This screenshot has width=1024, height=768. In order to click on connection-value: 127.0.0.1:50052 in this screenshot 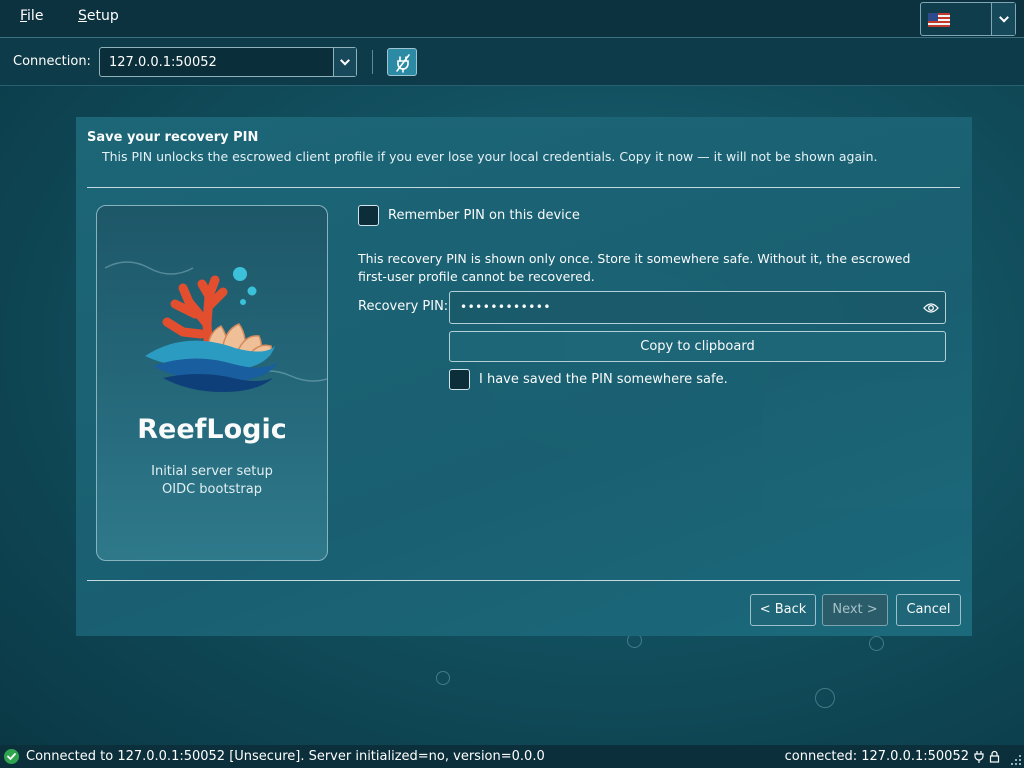, I will do `click(163, 62)`.